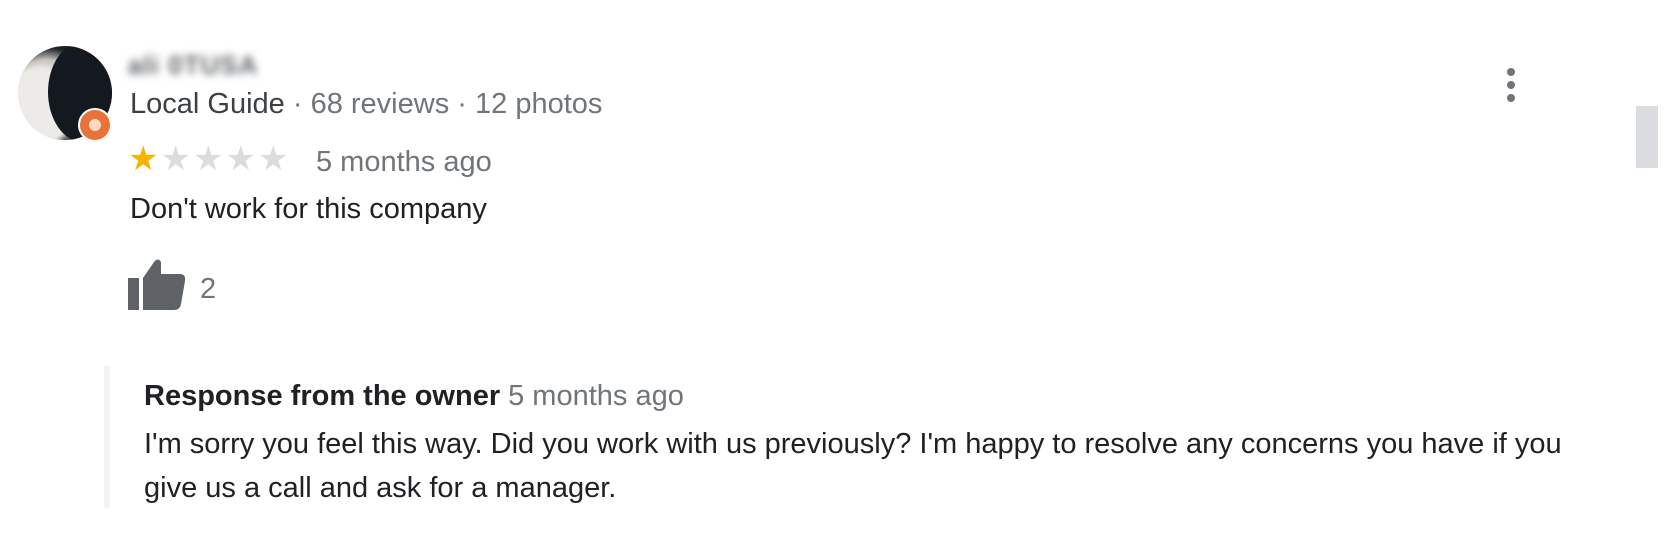 Image resolution: width=1680 pixels, height=549 pixels. I want to click on thumb-up-icon, so click(158, 285).